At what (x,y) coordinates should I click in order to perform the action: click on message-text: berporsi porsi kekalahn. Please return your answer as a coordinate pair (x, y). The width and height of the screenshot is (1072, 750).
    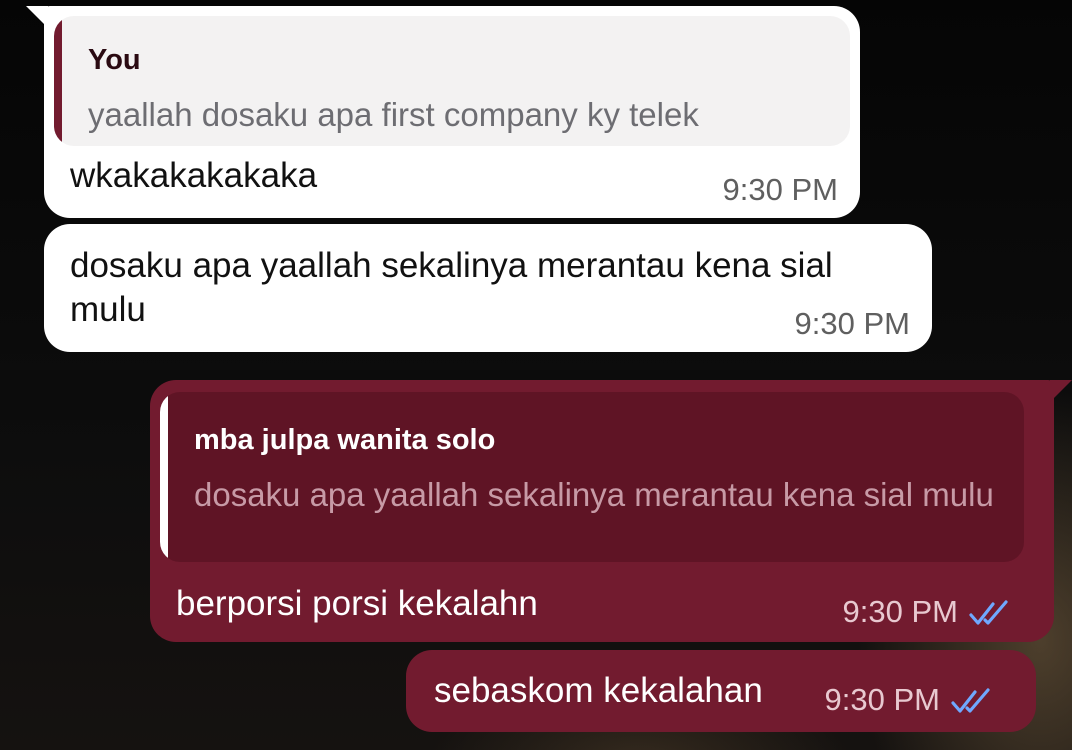
    Looking at the image, I should click on (357, 603).